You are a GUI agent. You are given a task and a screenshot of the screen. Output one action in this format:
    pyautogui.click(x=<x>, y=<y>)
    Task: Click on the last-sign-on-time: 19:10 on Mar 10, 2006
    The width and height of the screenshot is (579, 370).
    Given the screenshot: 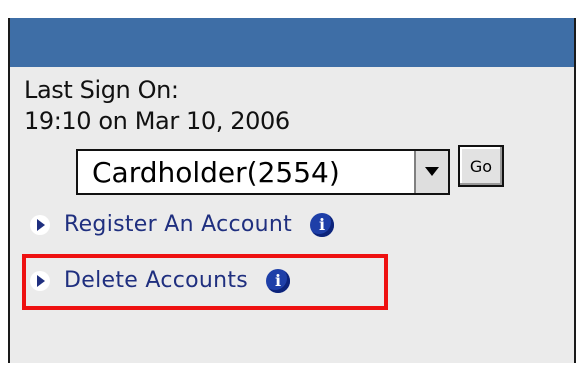 What is the action you would take?
    pyautogui.click(x=157, y=121)
    